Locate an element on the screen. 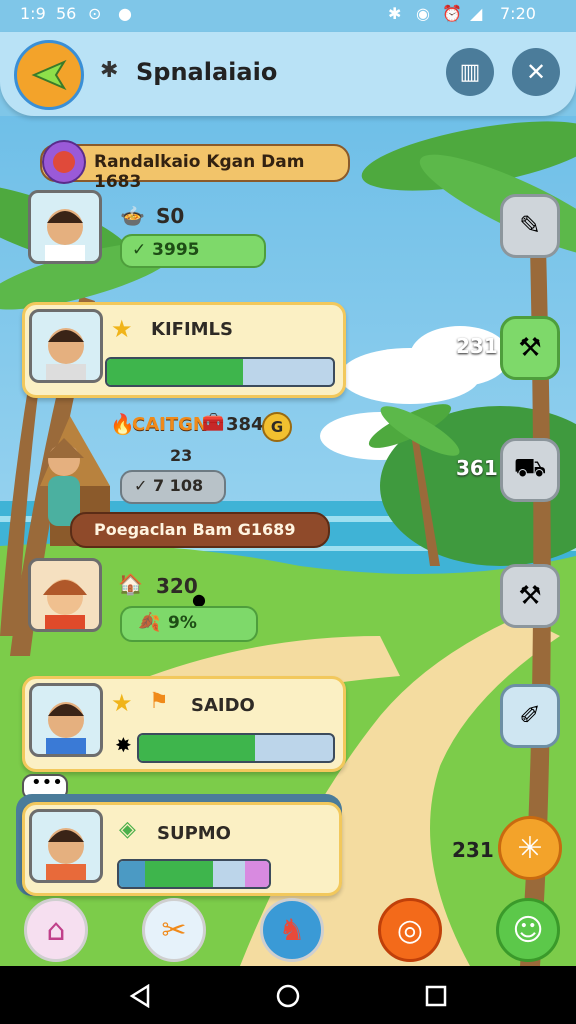  back-nav-icon is located at coordinates (140, 996).